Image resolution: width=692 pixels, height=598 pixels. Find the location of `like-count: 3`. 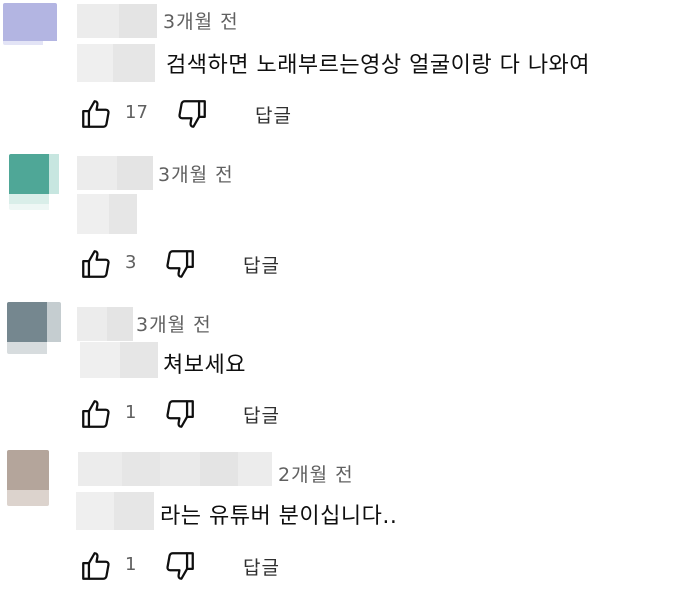

like-count: 3 is located at coordinates (131, 262).